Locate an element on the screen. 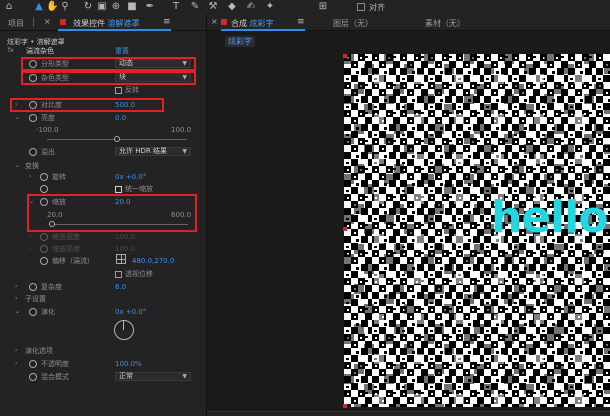  brightness-row: ⌄ 亮度 0.0 is located at coordinates (103, 118).